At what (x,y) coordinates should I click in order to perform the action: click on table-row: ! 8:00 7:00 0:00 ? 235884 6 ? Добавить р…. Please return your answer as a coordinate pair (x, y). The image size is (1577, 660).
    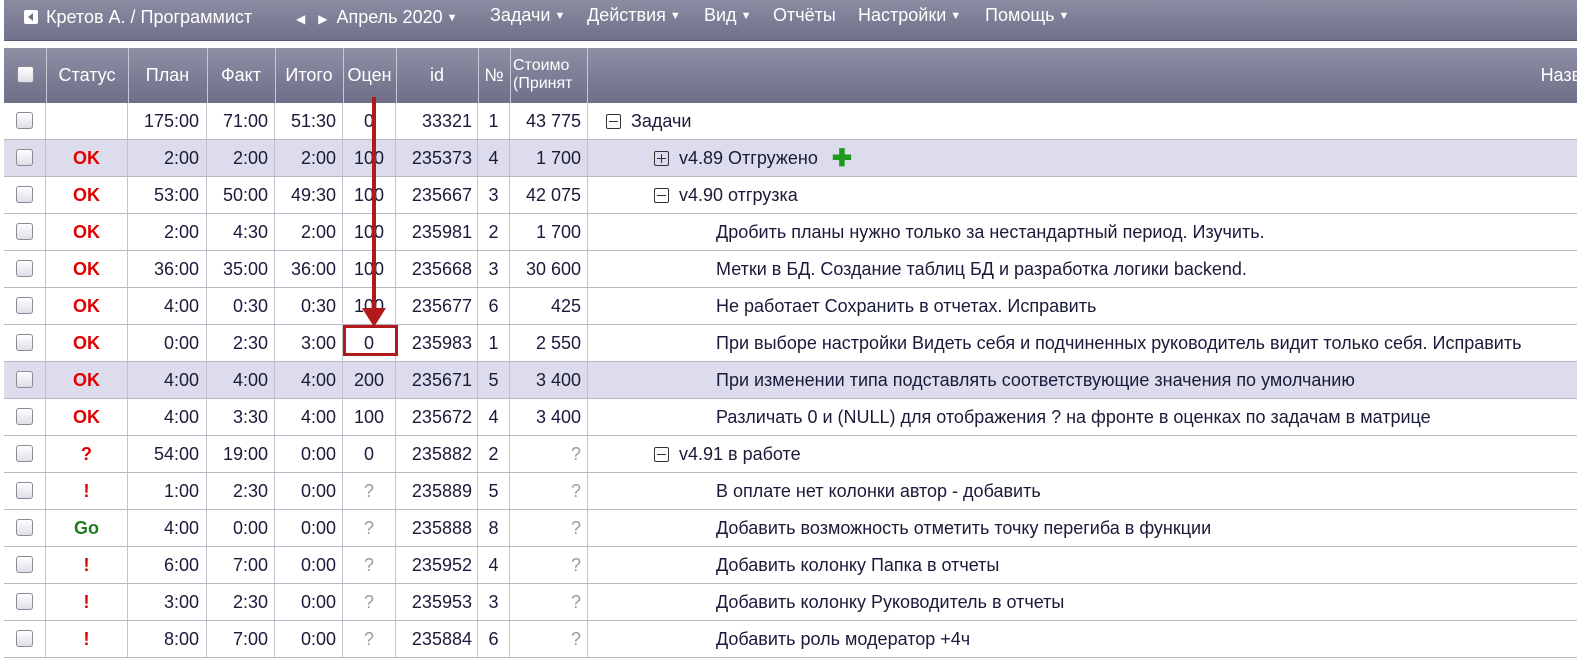
    Looking at the image, I should click on (790, 639).